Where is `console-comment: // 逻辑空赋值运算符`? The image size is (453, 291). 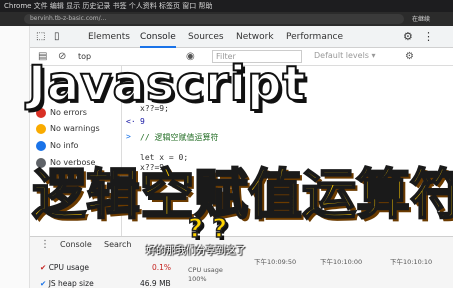
console-comment: // 逻辑空赋值运算符 is located at coordinates (179, 137).